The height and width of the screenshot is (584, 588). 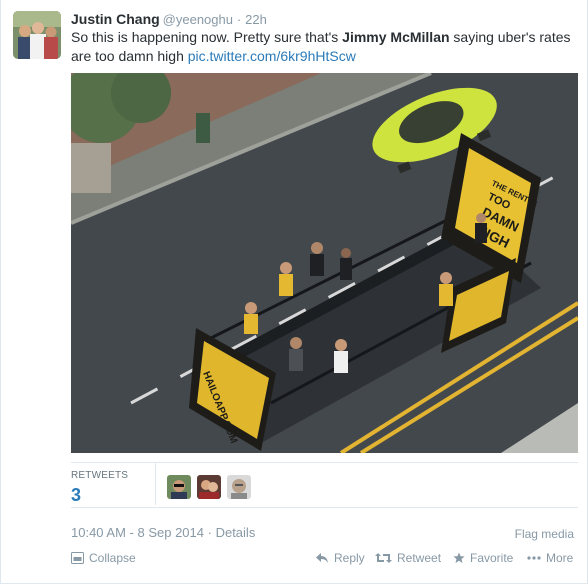 What do you see at coordinates (560, 558) in the screenshot?
I see `more-label: More` at bounding box center [560, 558].